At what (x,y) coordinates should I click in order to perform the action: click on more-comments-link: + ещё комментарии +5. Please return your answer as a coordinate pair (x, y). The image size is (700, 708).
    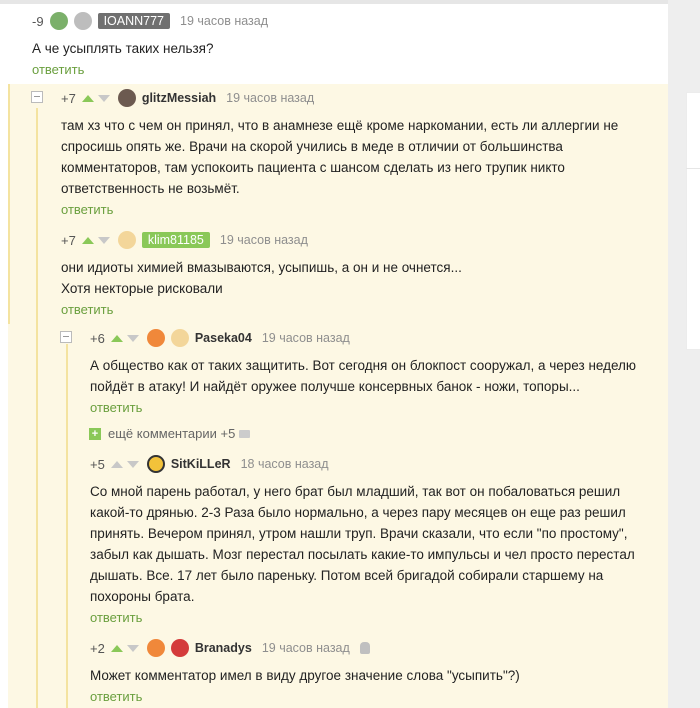
    Looking at the image, I should click on (170, 433).